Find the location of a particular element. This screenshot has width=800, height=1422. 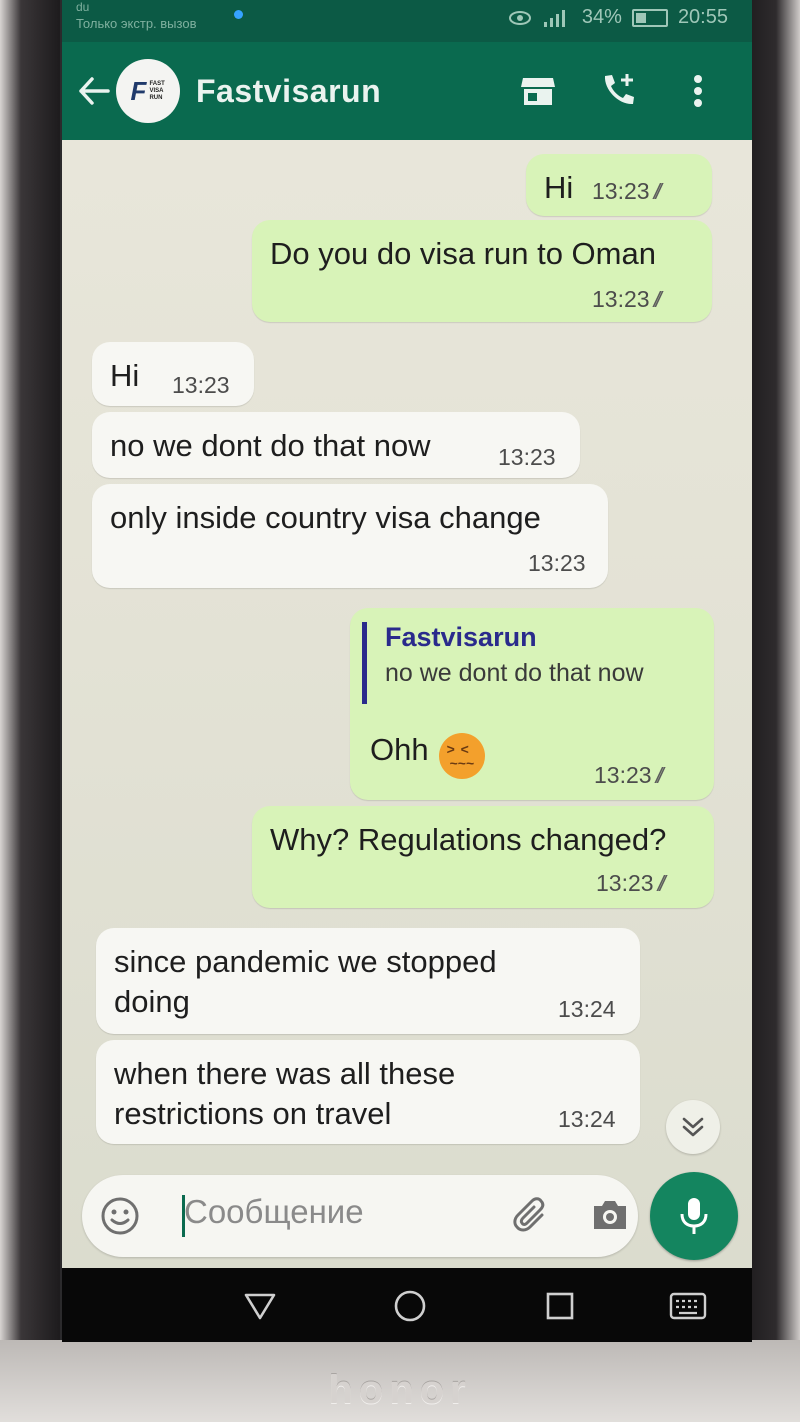

nav-home-button is located at coordinates (410, 1306).